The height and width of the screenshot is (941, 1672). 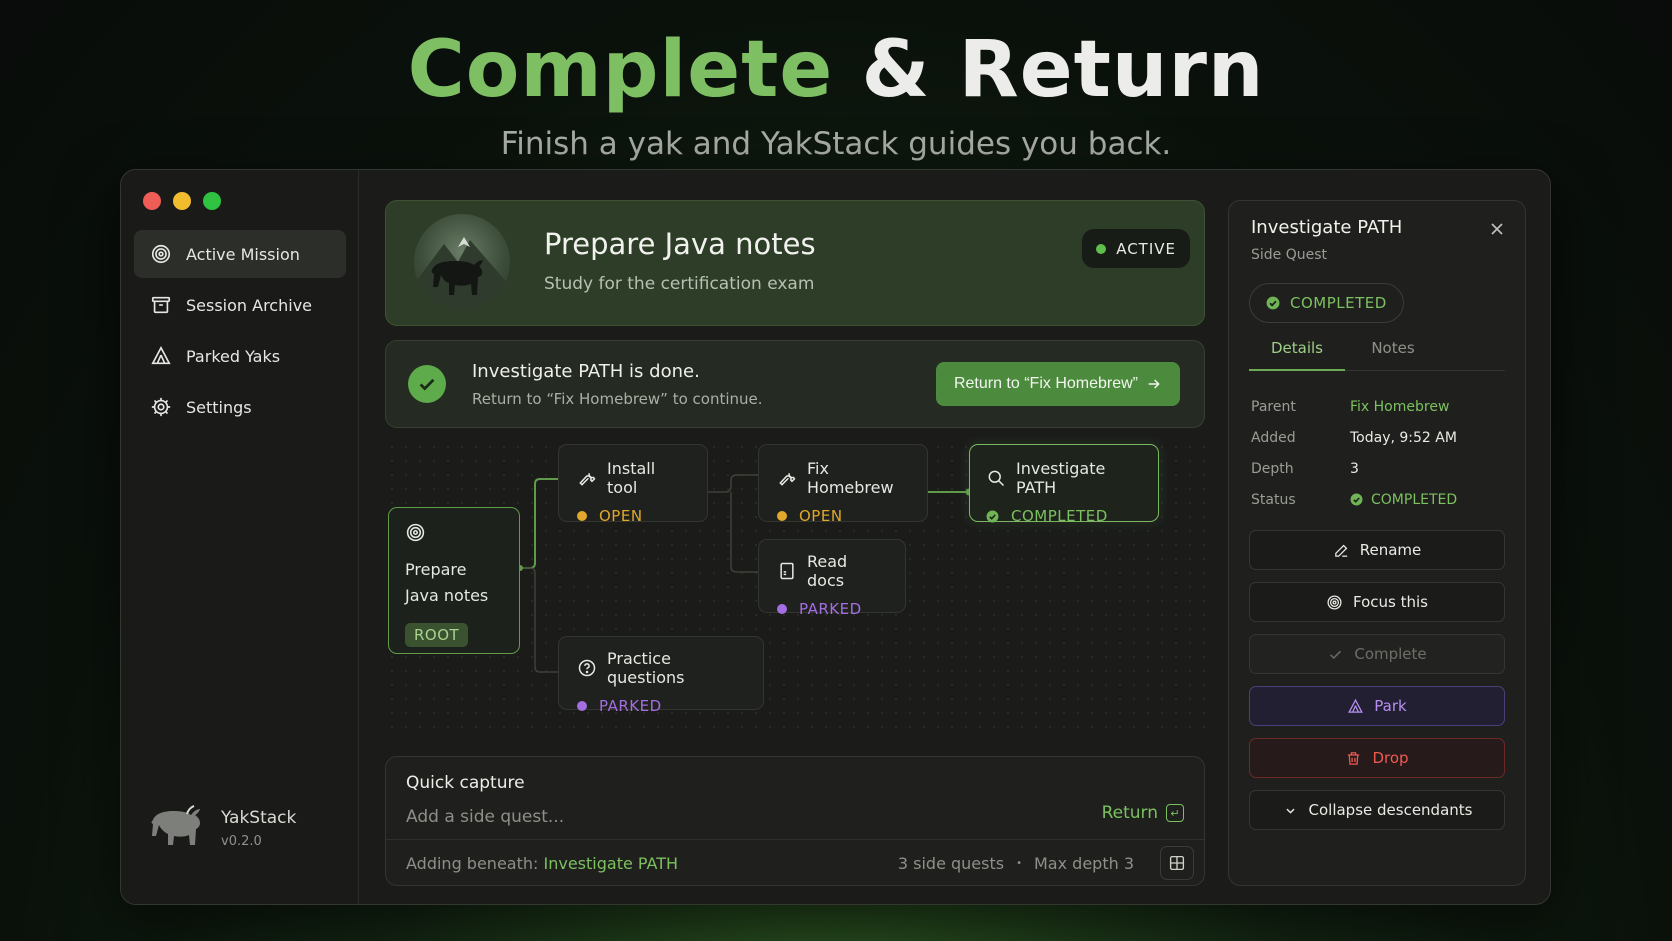 I want to click on sidebar-item-active-mission: Active Mission, so click(x=240, y=254).